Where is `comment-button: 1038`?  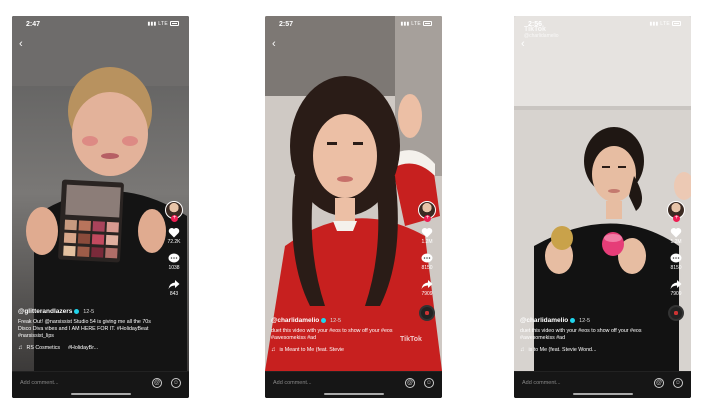 comment-button: 1038 is located at coordinates (174, 262).